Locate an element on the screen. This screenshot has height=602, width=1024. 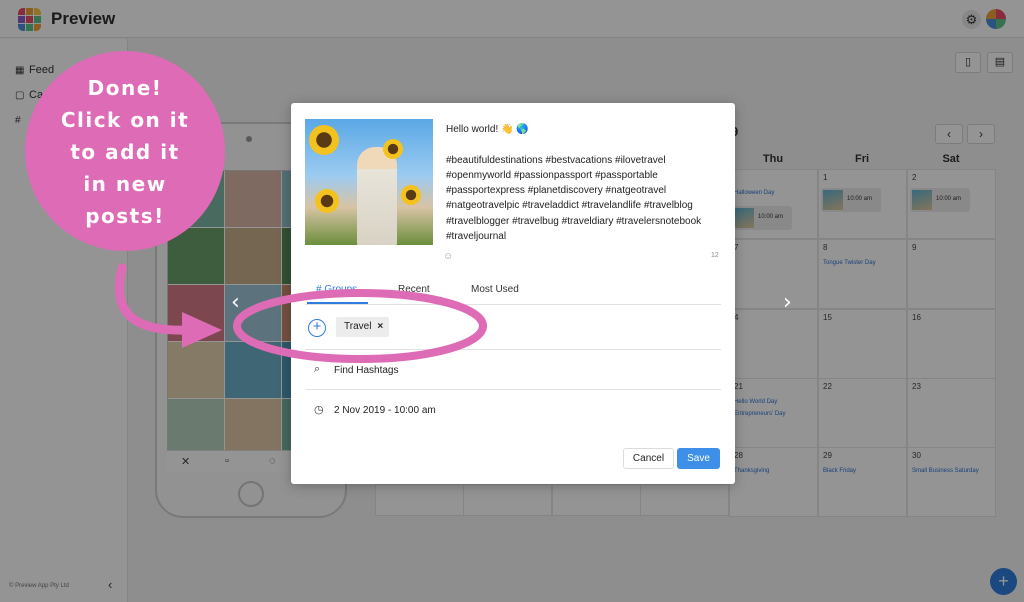
active-tab-indicator is located at coordinates (337, 303).